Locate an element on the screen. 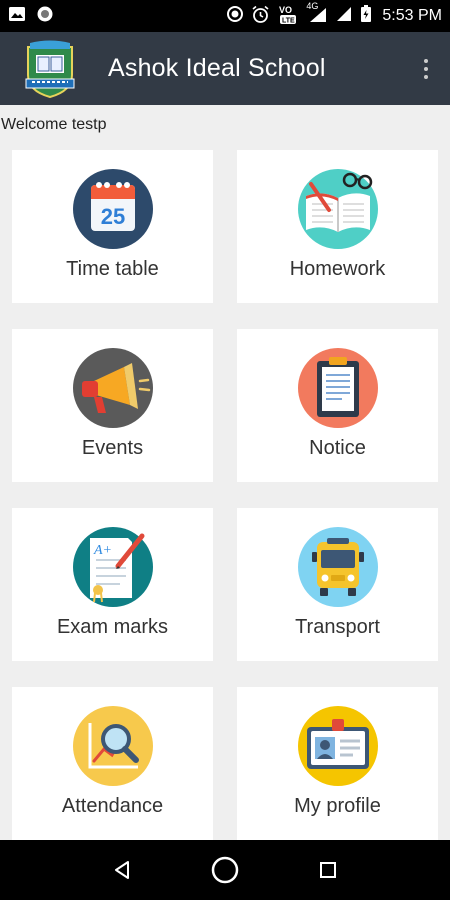 Image resolution: width=450 pixels, height=900 pixels. tile-time-table: 25 Time table is located at coordinates (112, 226).